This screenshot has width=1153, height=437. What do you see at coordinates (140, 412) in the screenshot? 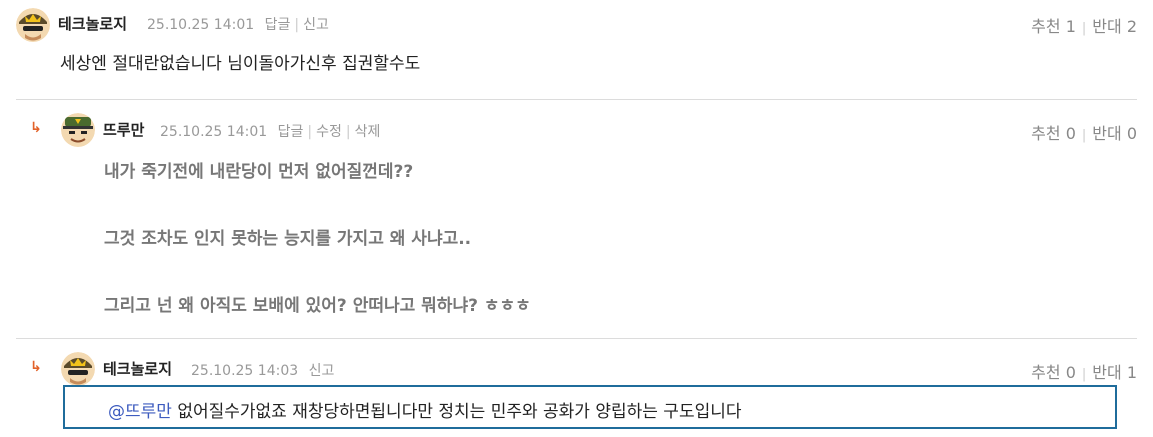
I see `mention-link: @뜨루만` at bounding box center [140, 412].